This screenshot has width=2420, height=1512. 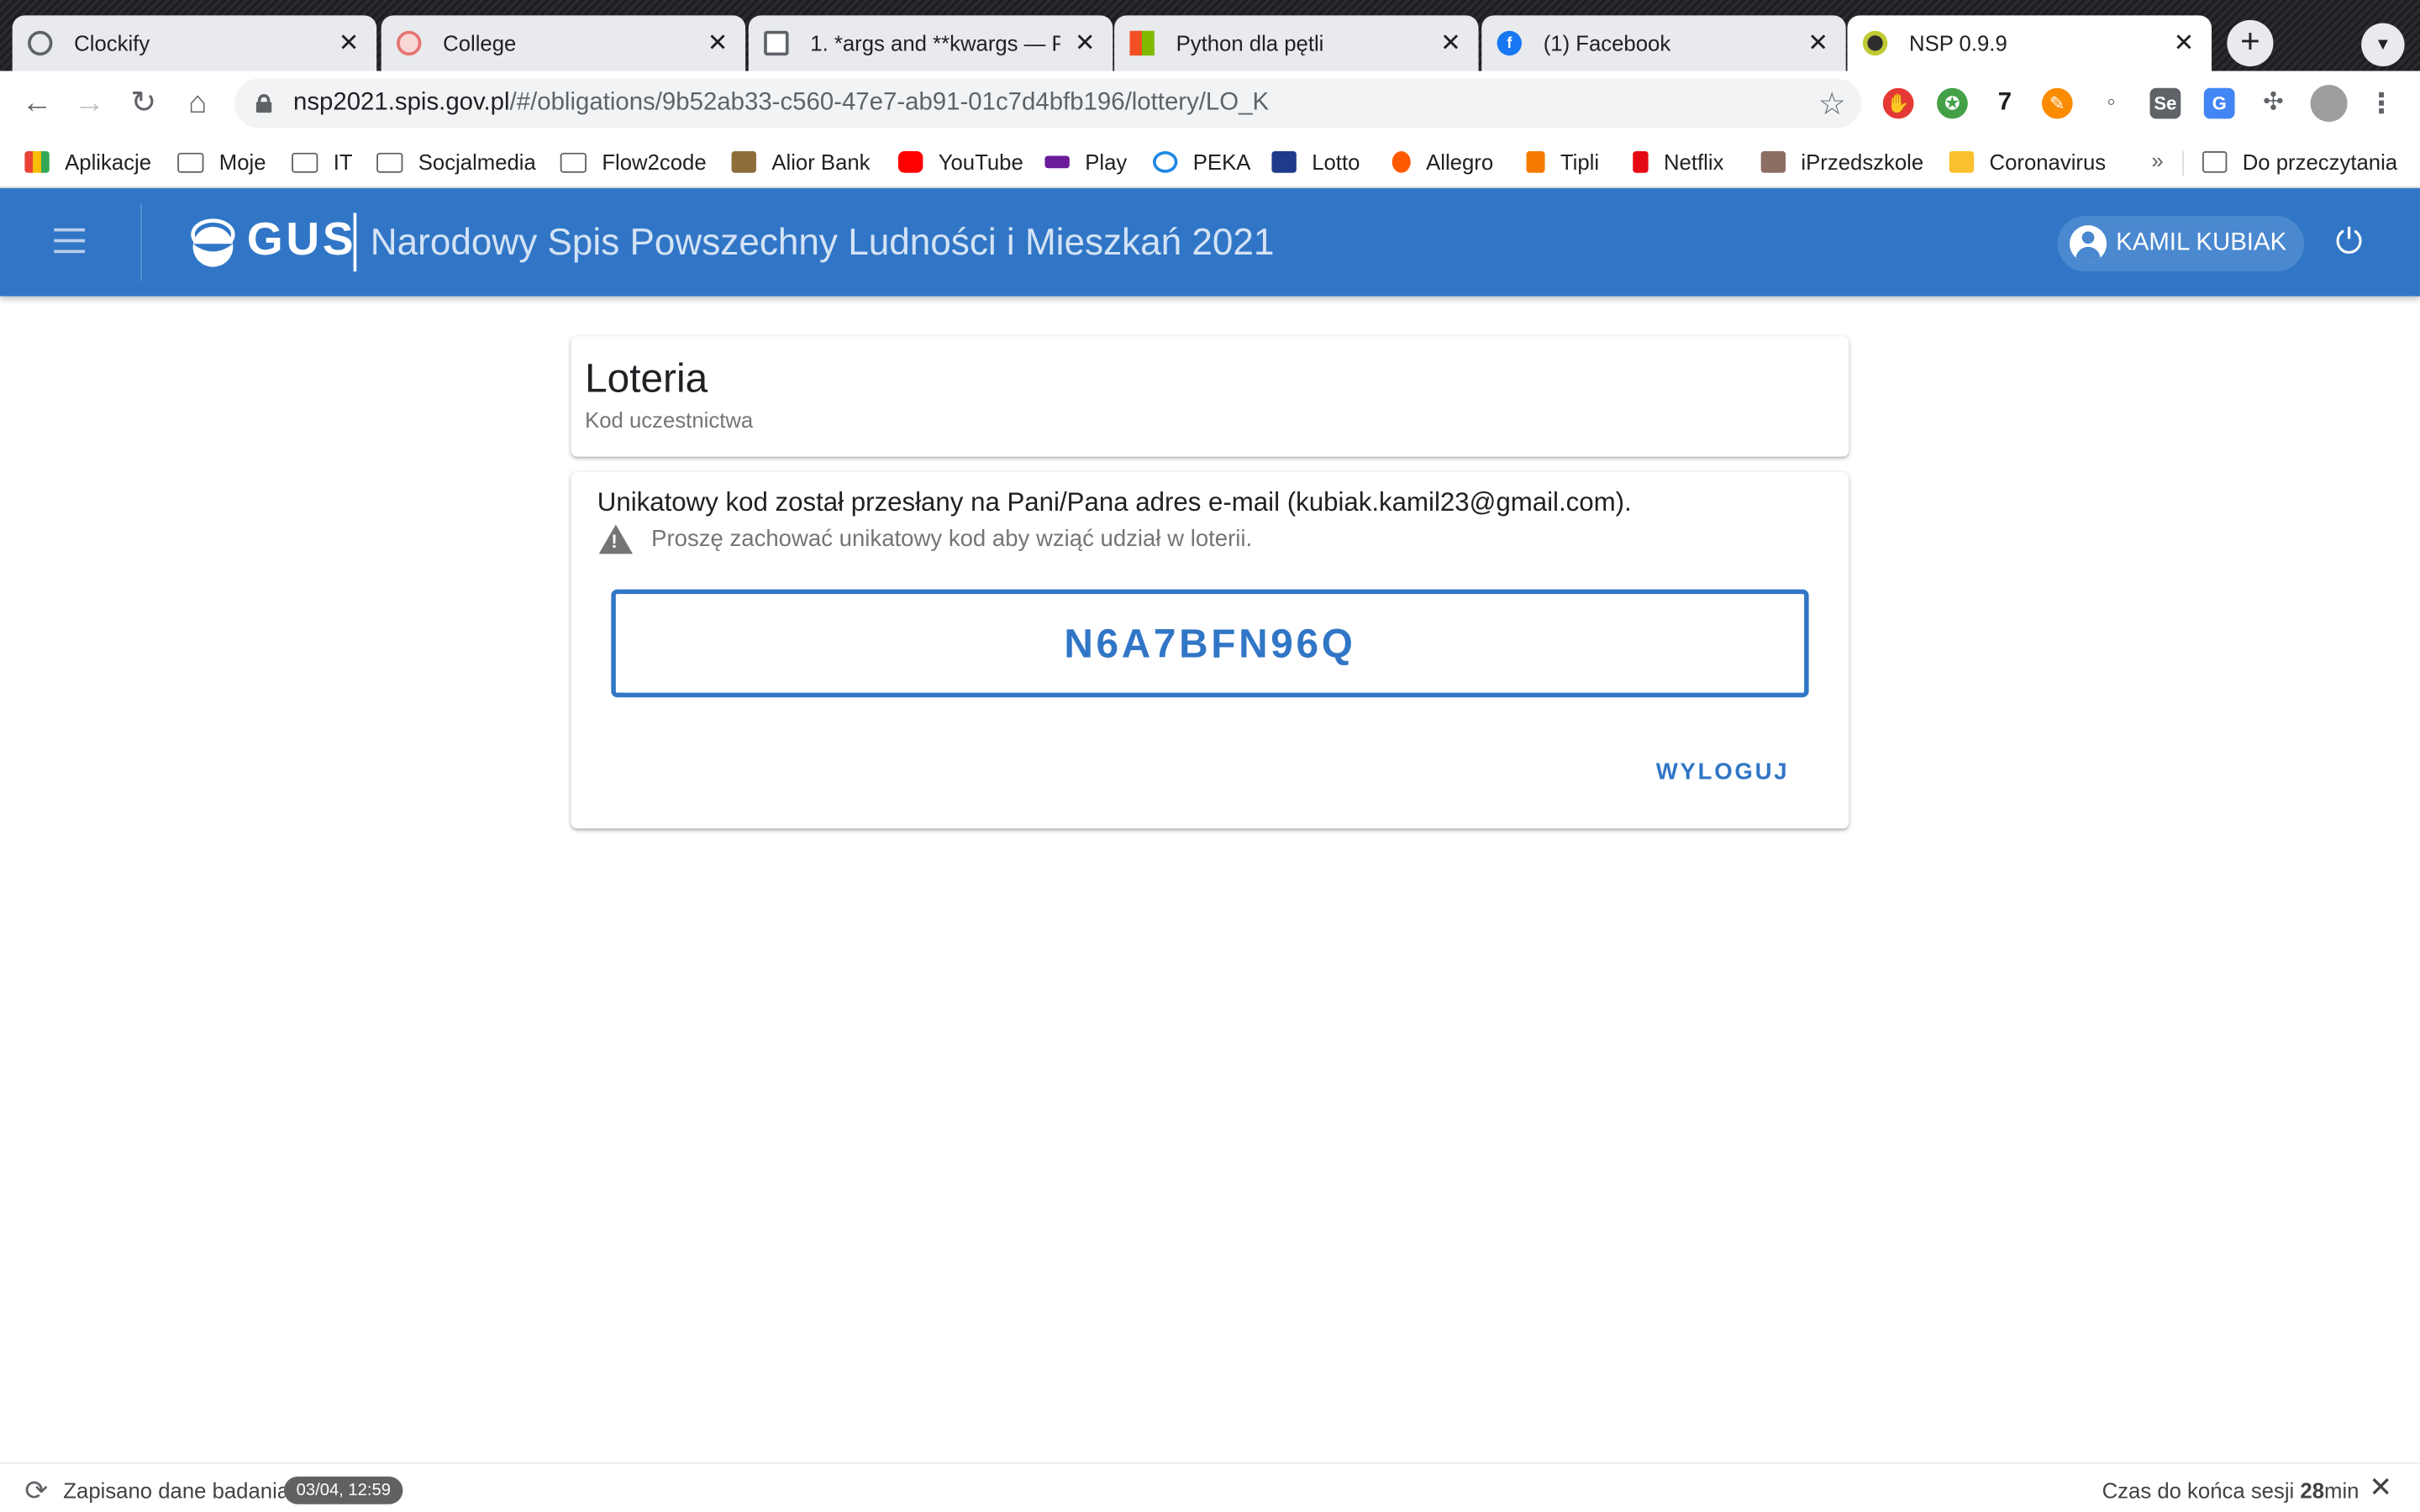 I want to click on close-footer-icon: ✕, so click(x=2381, y=1488).